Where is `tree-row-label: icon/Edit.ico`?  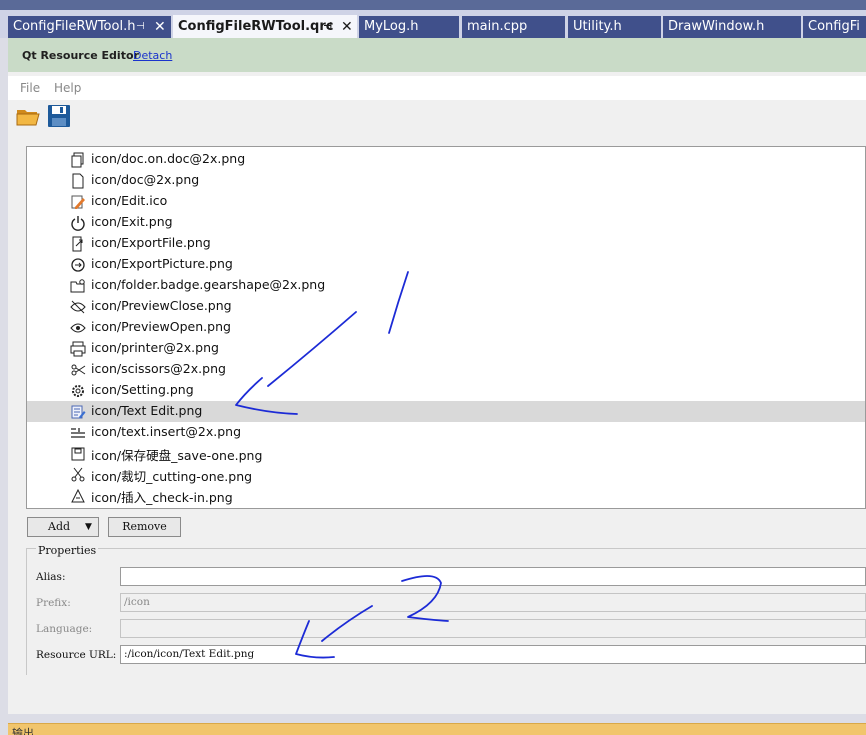
tree-row-label: icon/Edit.ico is located at coordinates (129, 200).